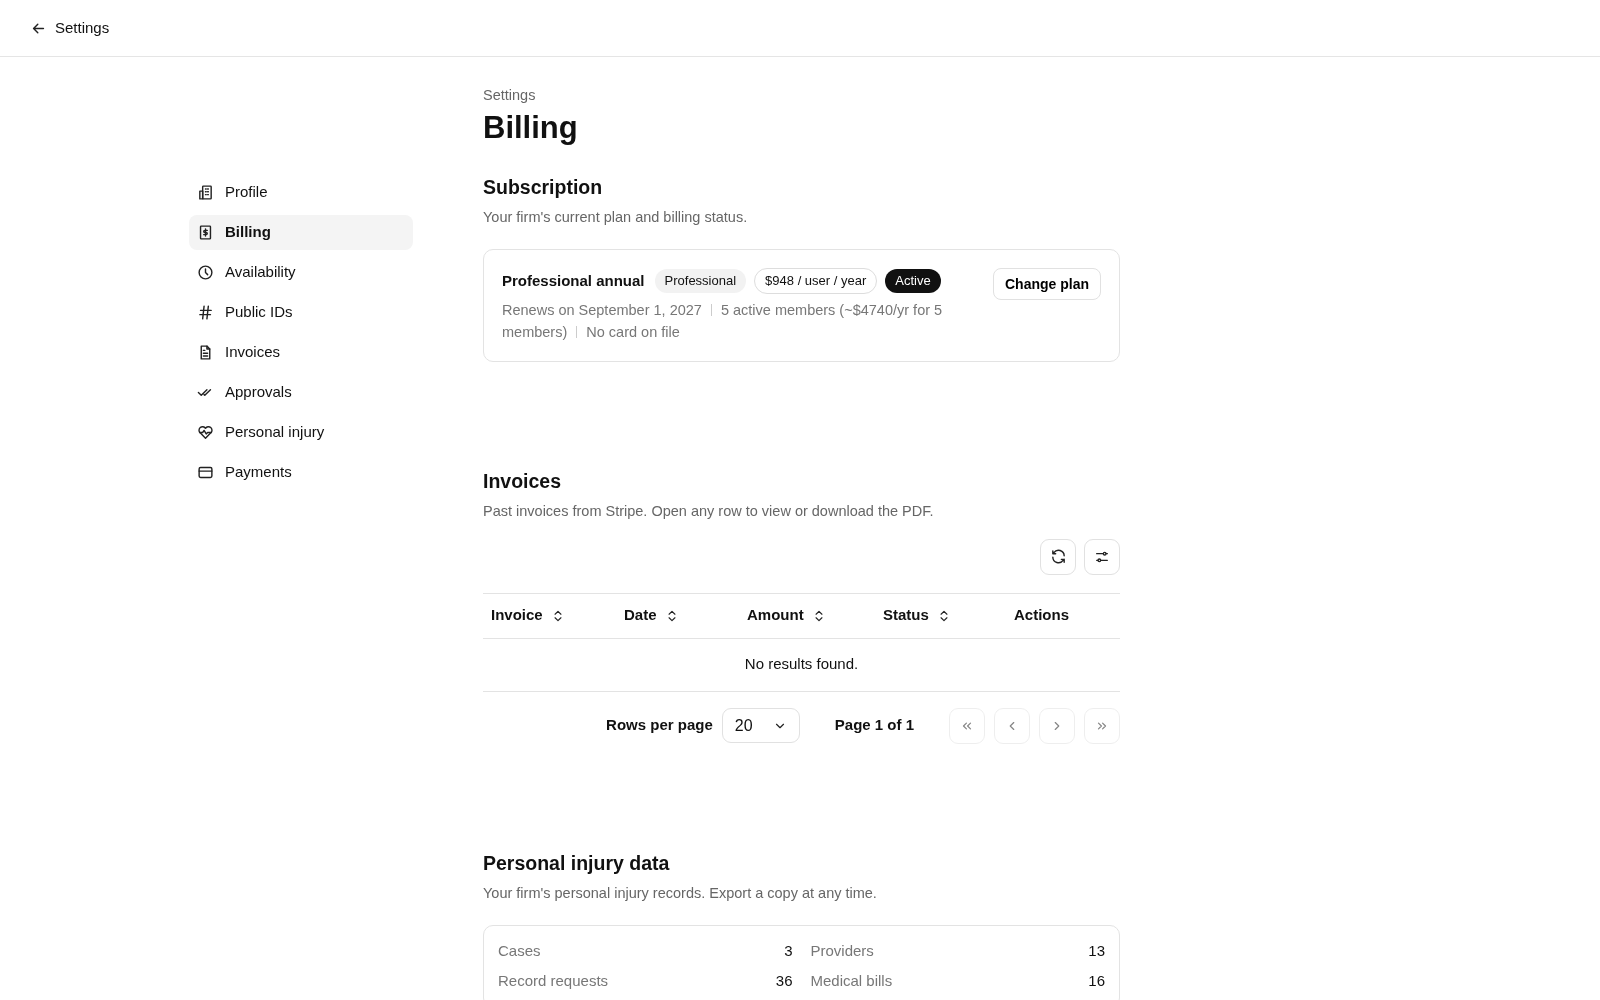  I want to click on stat-label: Providers, so click(842, 950).